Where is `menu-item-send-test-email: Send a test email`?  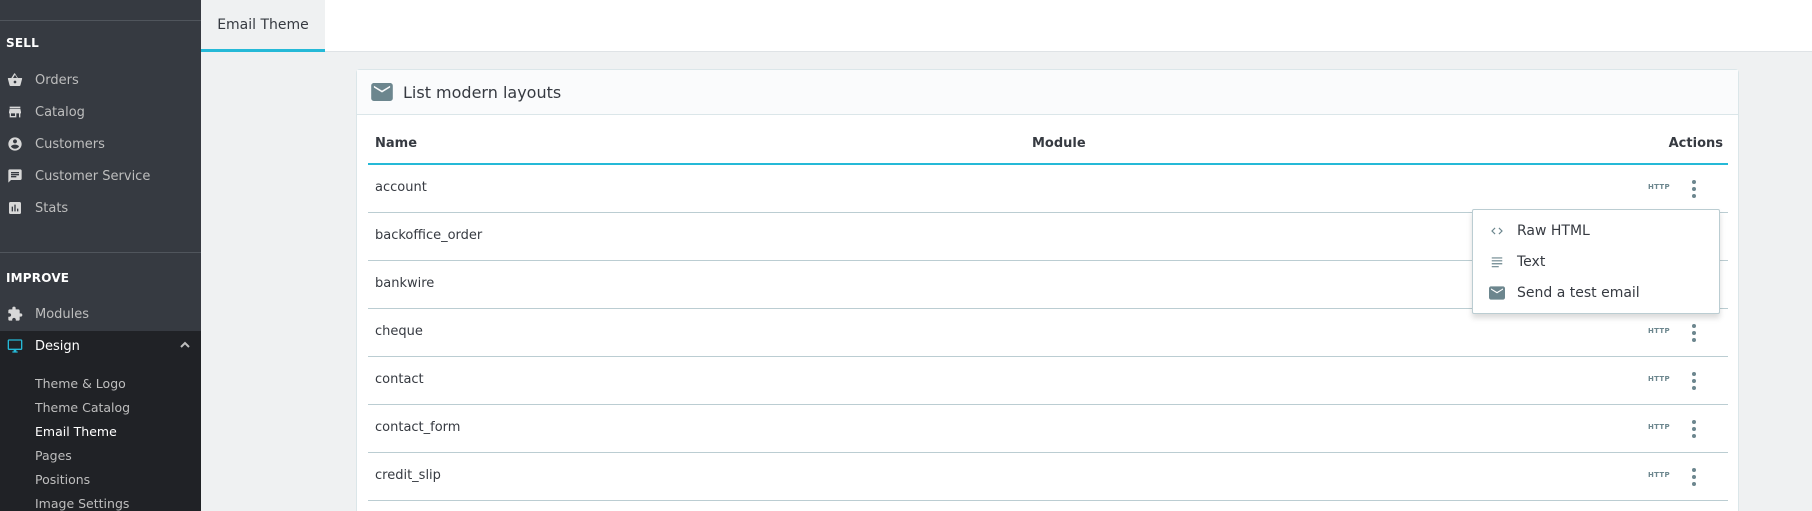 menu-item-send-test-email: Send a test email is located at coordinates (1597, 293).